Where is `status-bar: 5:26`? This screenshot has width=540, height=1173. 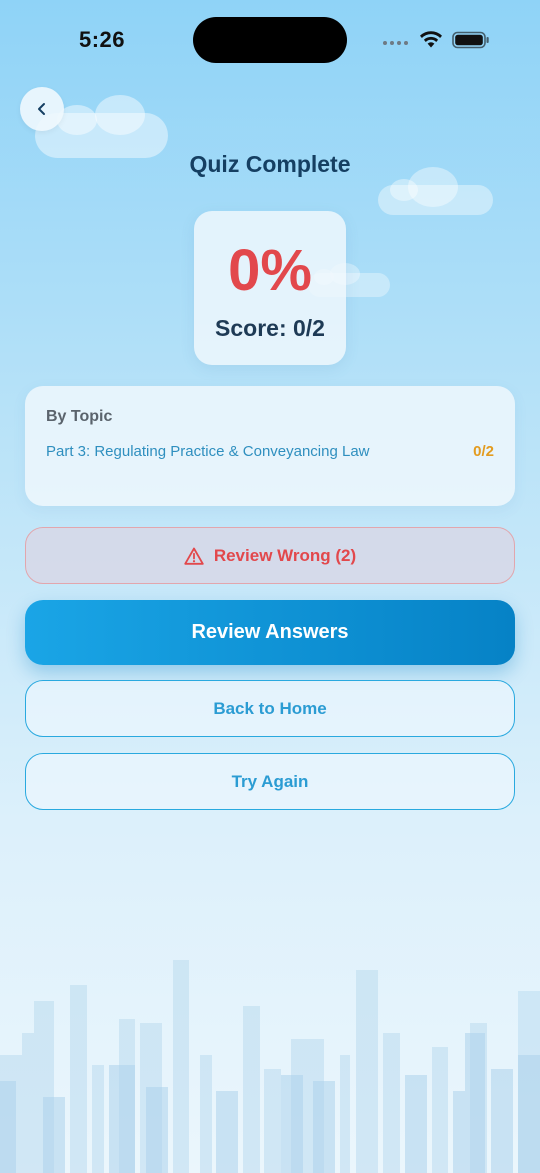
status-bar: 5:26 is located at coordinates (270, 40).